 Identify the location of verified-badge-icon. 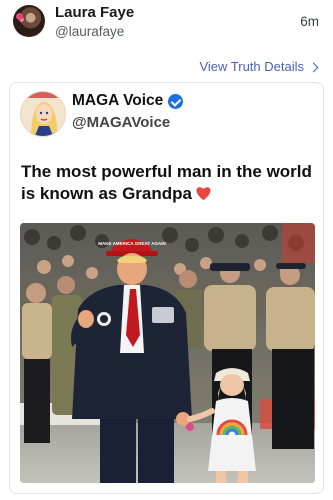
(176, 101).